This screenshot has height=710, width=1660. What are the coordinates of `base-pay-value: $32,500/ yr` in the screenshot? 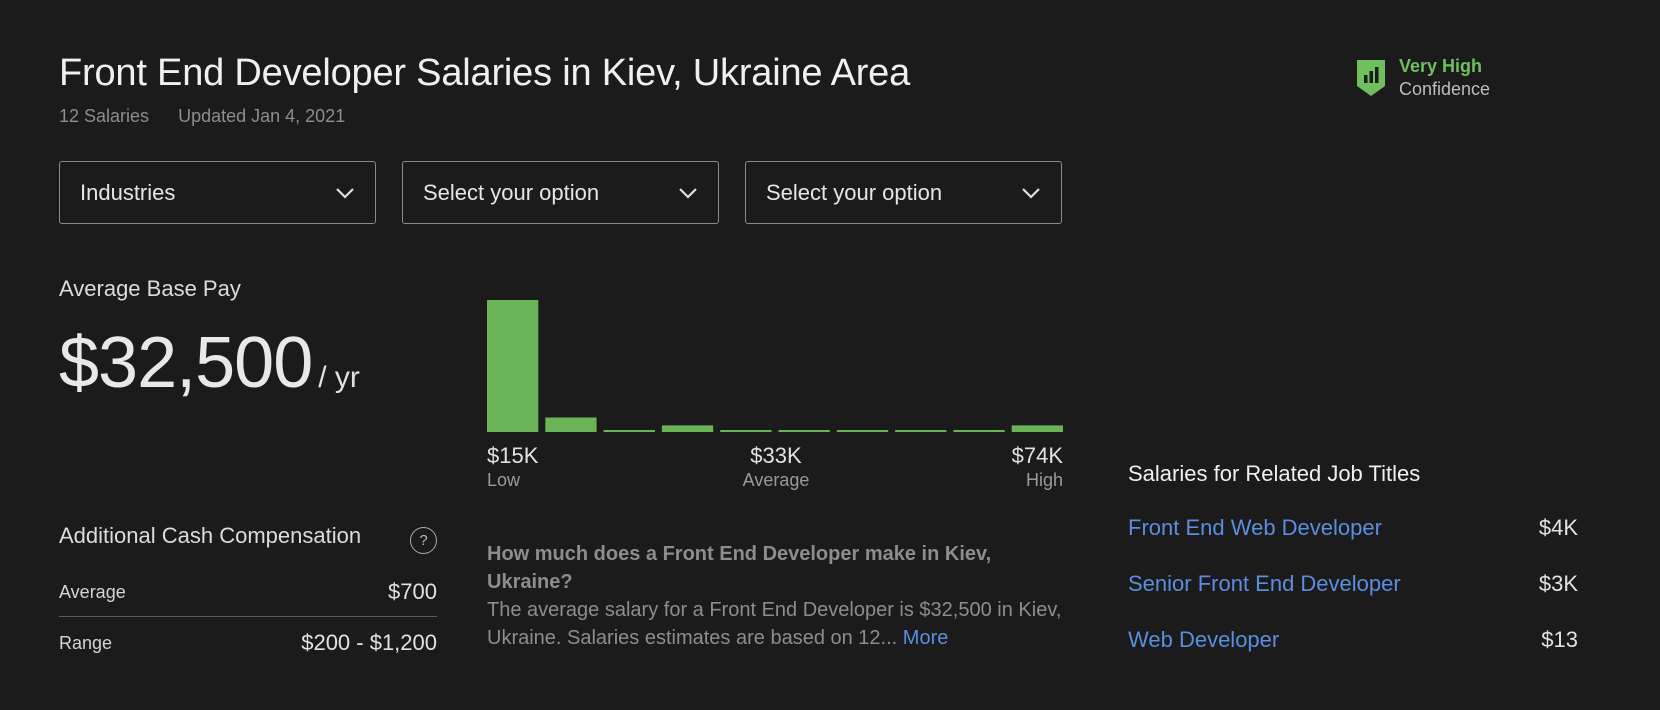 It's located at (209, 363).